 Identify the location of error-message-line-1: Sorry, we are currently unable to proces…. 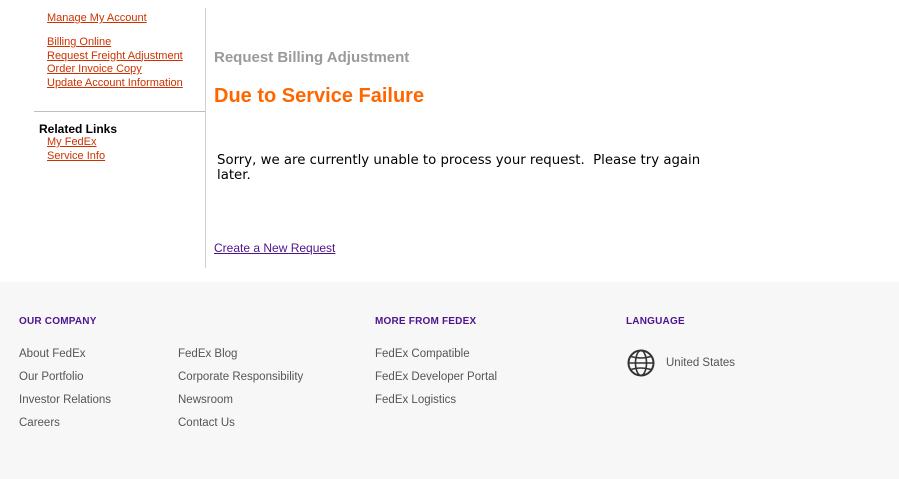
(459, 160).